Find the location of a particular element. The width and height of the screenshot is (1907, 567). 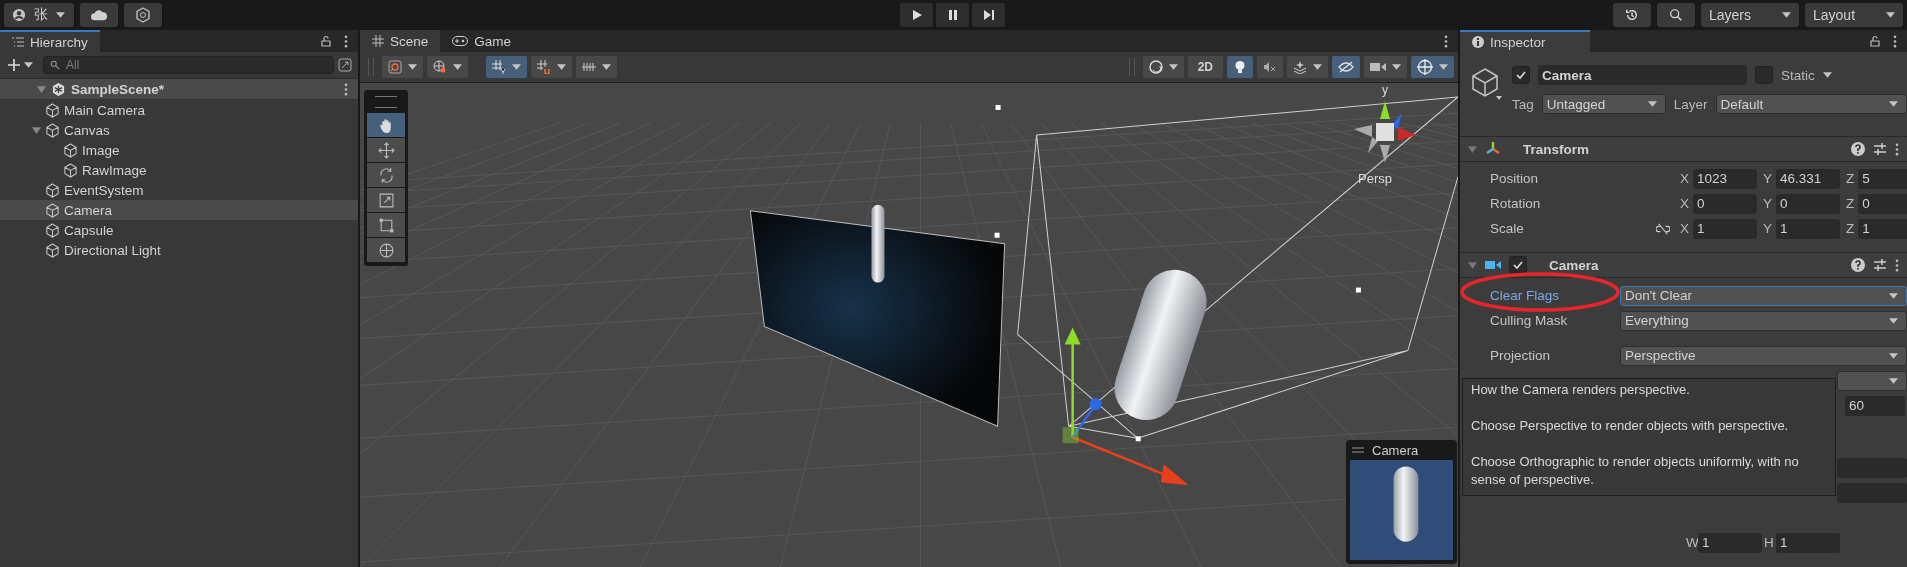

layout-dropdown: Layout is located at coordinates (1854, 15).